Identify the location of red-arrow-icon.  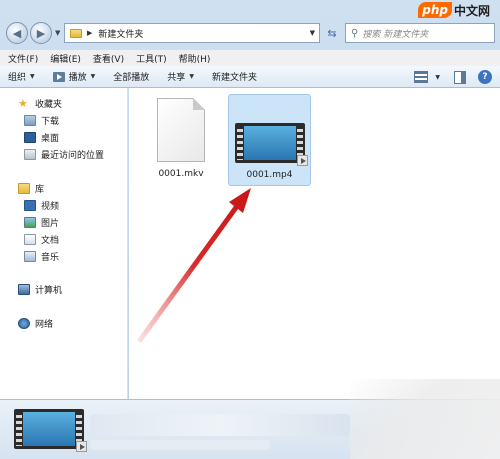
(194, 265).